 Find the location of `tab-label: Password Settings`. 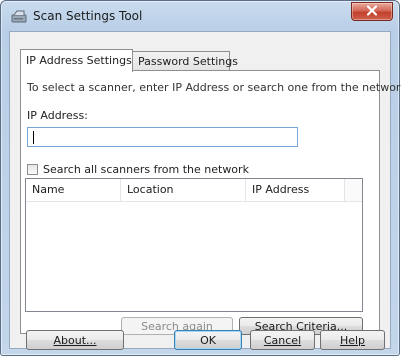

tab-label: Password Settings is located at coordinates (188, 61).